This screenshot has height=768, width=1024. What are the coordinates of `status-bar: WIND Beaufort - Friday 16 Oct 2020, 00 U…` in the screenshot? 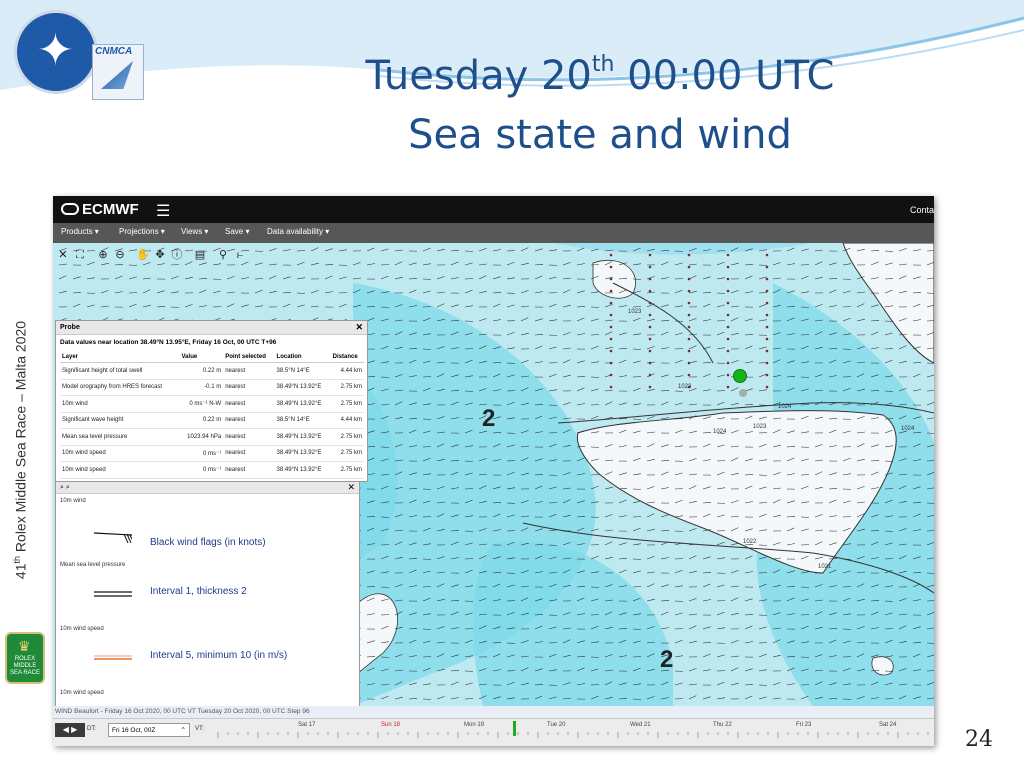 It's located at (493, 712).